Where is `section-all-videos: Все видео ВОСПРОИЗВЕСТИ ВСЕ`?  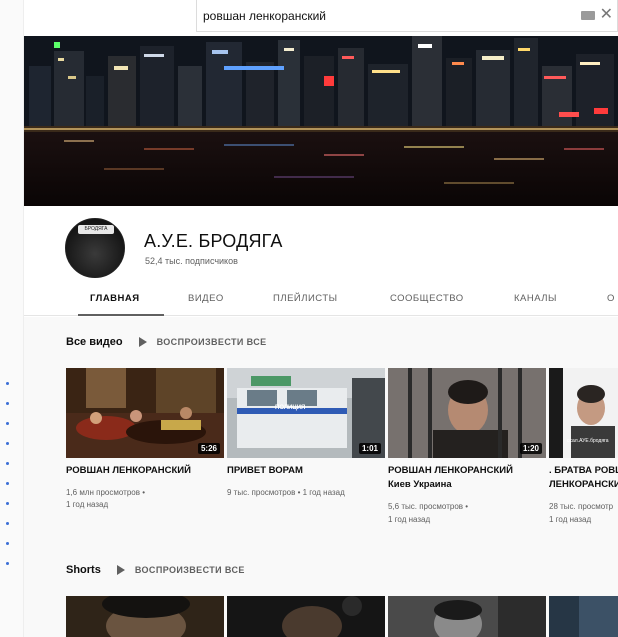
section-all-videos: Все видео ВОСПРОИЗВЕСТИ ВСЕ is located at coordinates (166, 342).